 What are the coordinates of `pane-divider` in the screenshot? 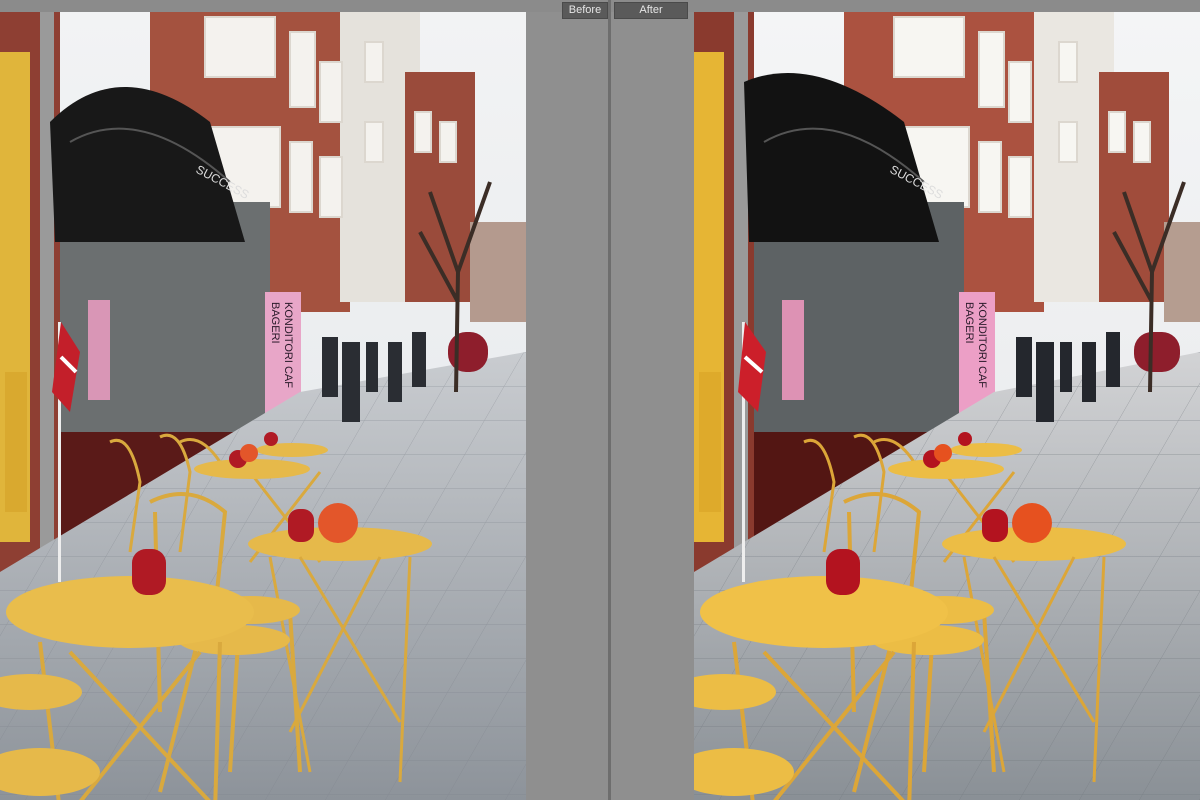 It's located at (609, 400).